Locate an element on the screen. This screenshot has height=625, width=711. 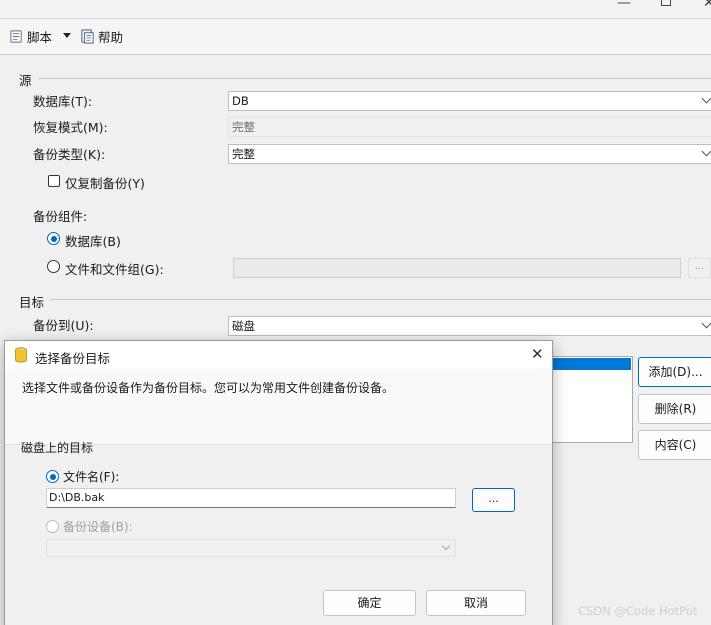
script-icon is located at coordinates (16, 36).